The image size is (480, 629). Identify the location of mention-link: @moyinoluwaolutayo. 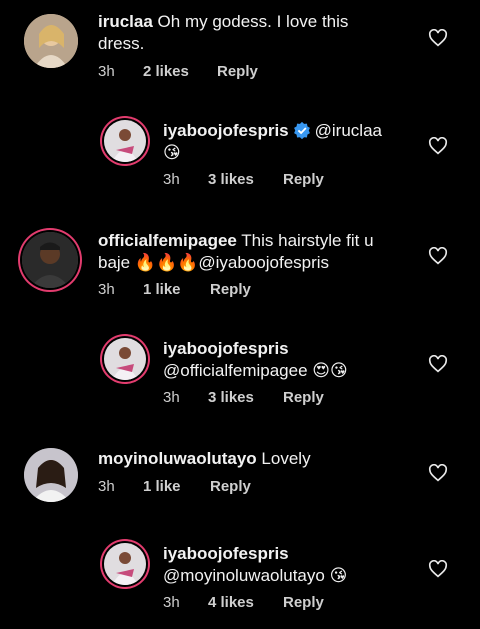
(244, 575).